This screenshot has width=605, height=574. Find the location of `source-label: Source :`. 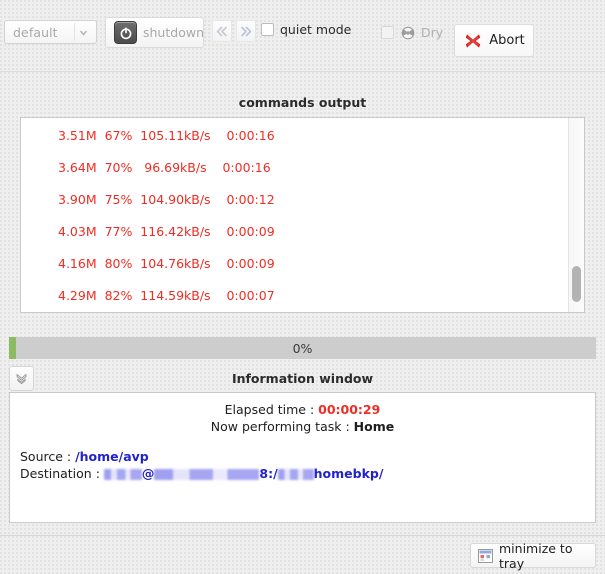

source-label: Source : is located at coordinates (48, 456).